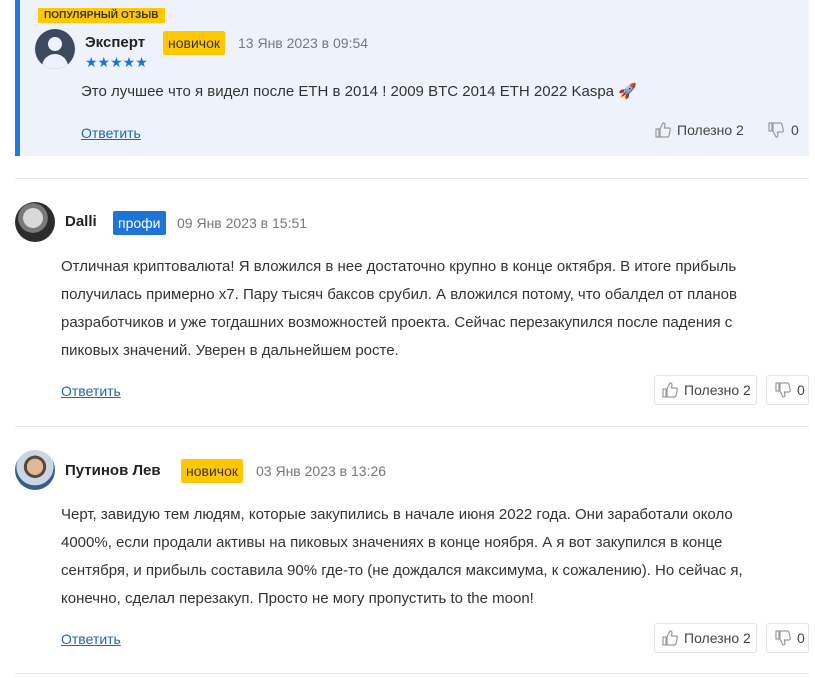  What do you see at coordinates (55, 61) in the screenshot?
I see `user-icon-body` at bounding box center [55, 61].